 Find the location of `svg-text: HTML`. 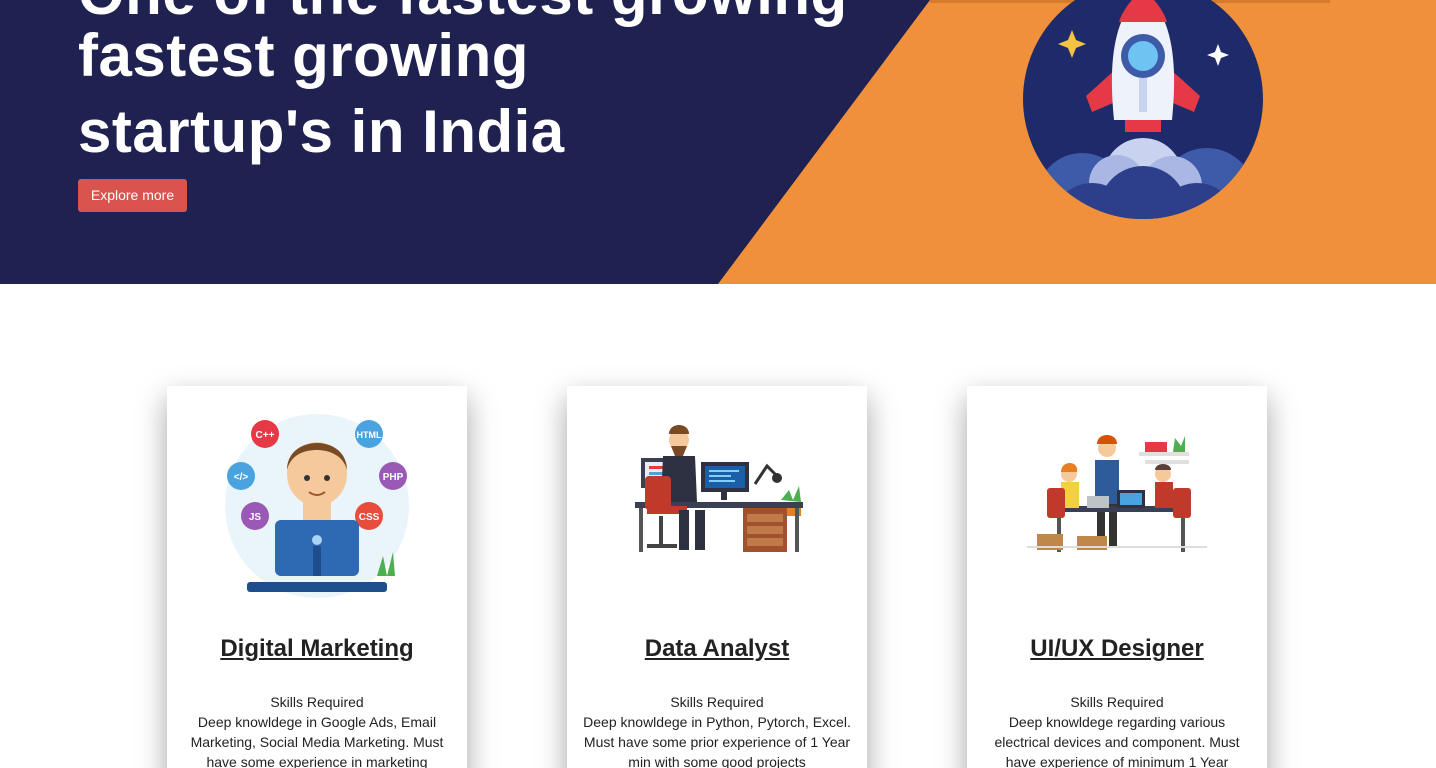

svg-text: HTML is located at coordinates (369, 435).